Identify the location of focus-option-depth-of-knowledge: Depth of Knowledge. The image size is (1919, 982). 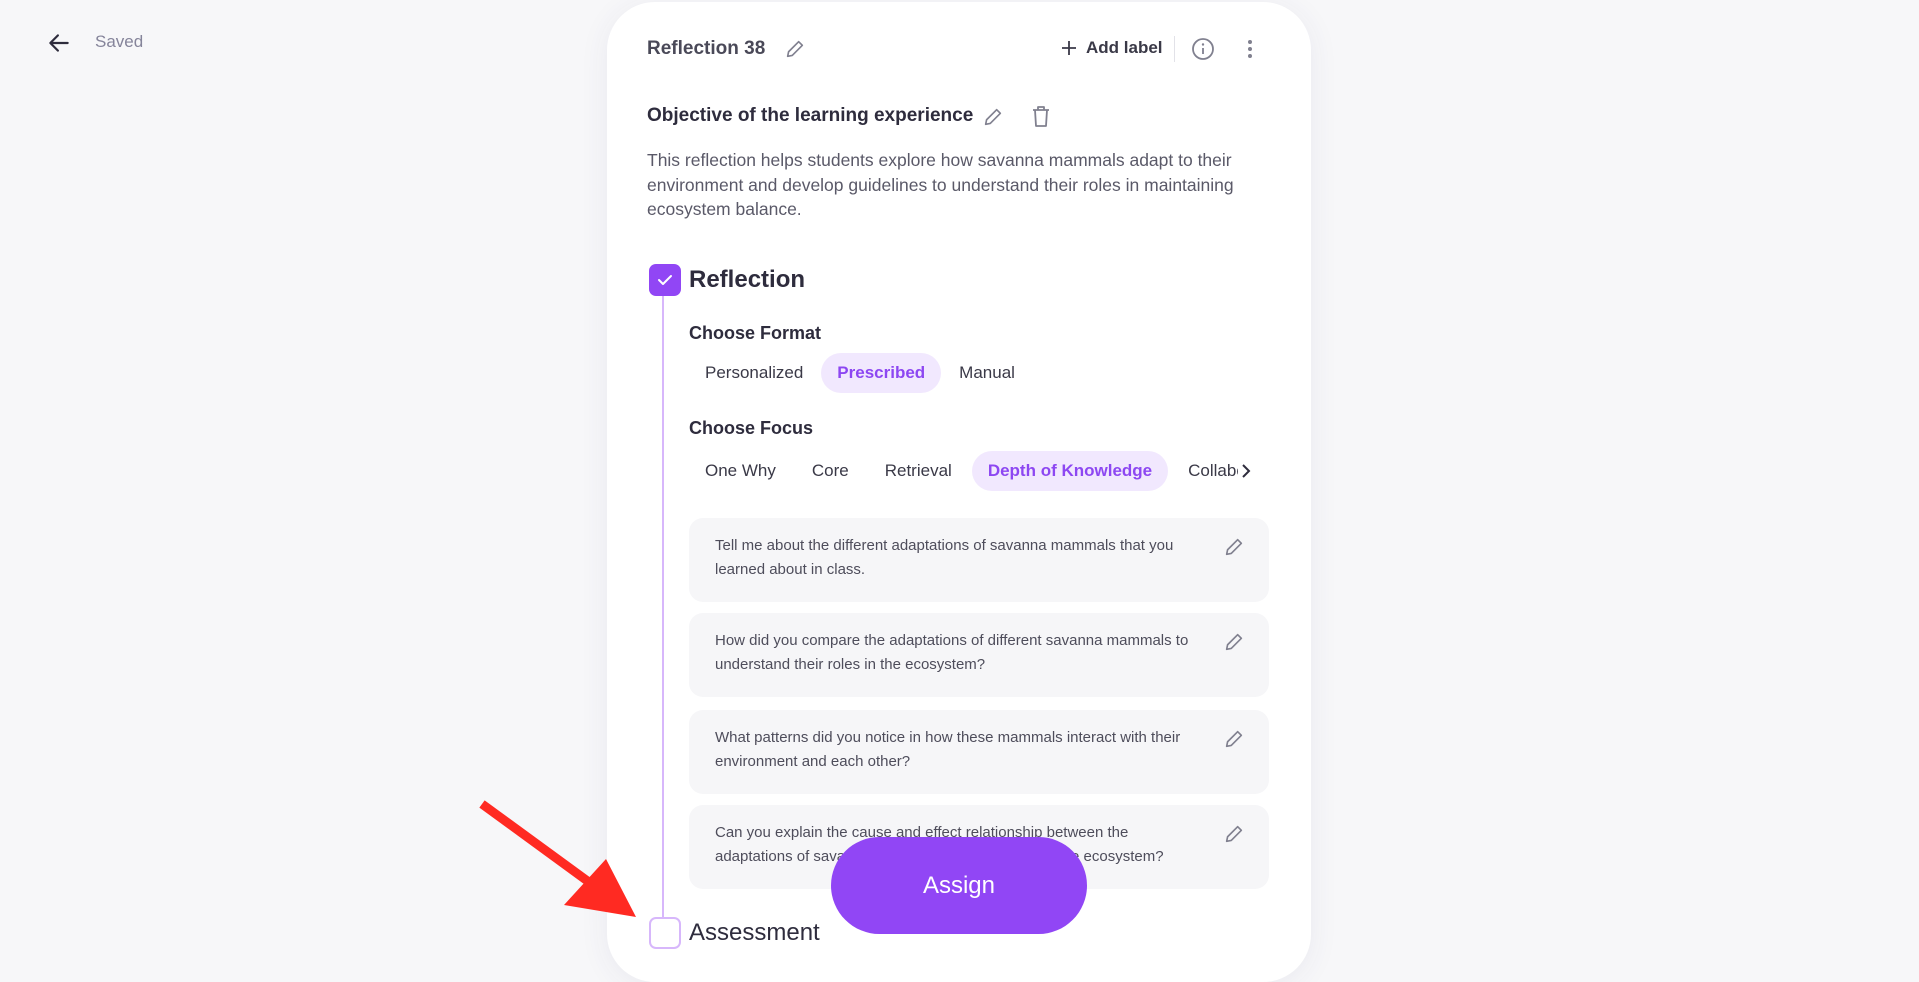
(1070, 471).